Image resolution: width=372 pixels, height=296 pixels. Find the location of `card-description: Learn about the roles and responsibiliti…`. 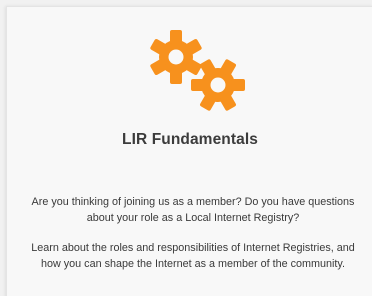

card-description: Learn about the roles and responsibiliti… is located at coordinates (193, 256).